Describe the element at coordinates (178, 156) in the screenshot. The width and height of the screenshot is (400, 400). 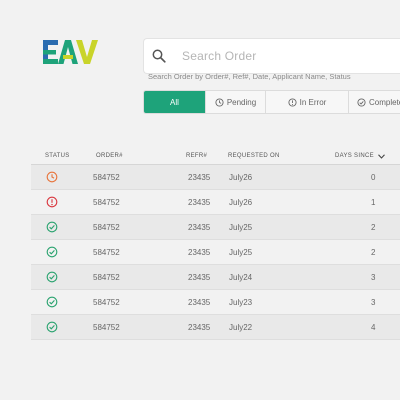
I see `header-ref: REFR#` at that location.